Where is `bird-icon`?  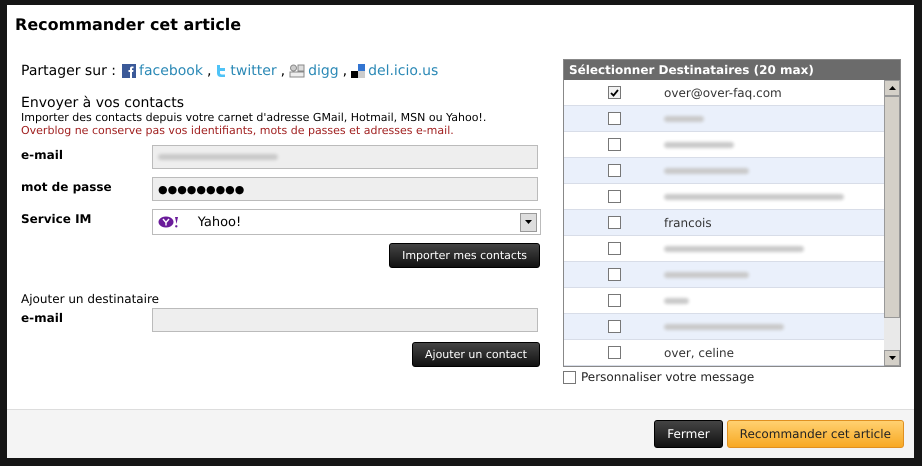
bird-icon is located at coordinates (221, 71).